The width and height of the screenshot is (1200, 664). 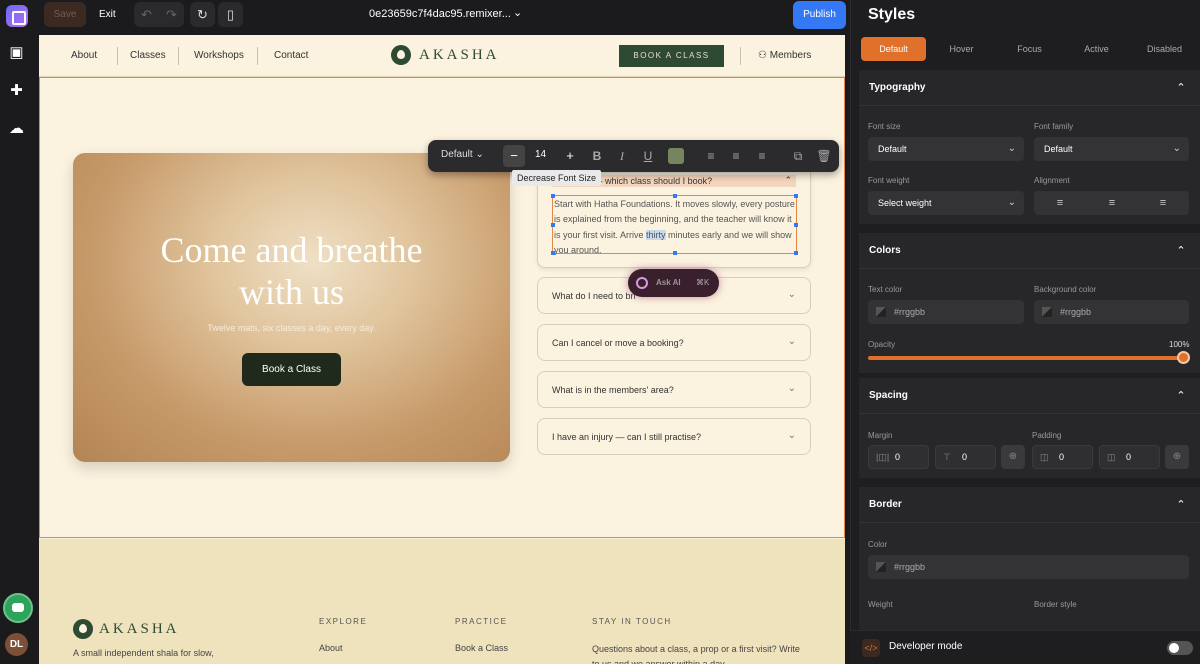 What do you see at coordinates (961, 49) in the screenshot?
I see `tab-hover: Hover` at bounding box center [961, 49].